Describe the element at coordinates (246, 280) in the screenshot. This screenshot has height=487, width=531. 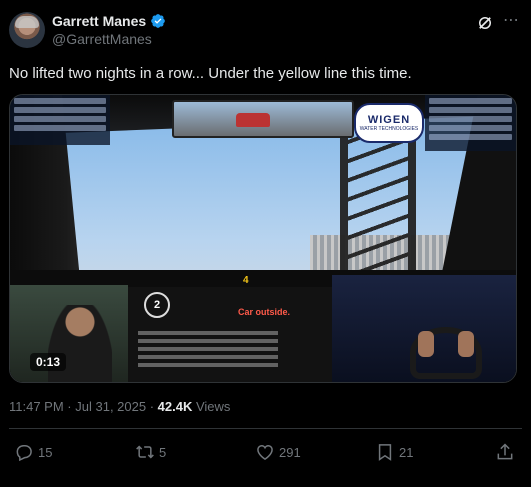
I see `hud-speed: 4` at that location.